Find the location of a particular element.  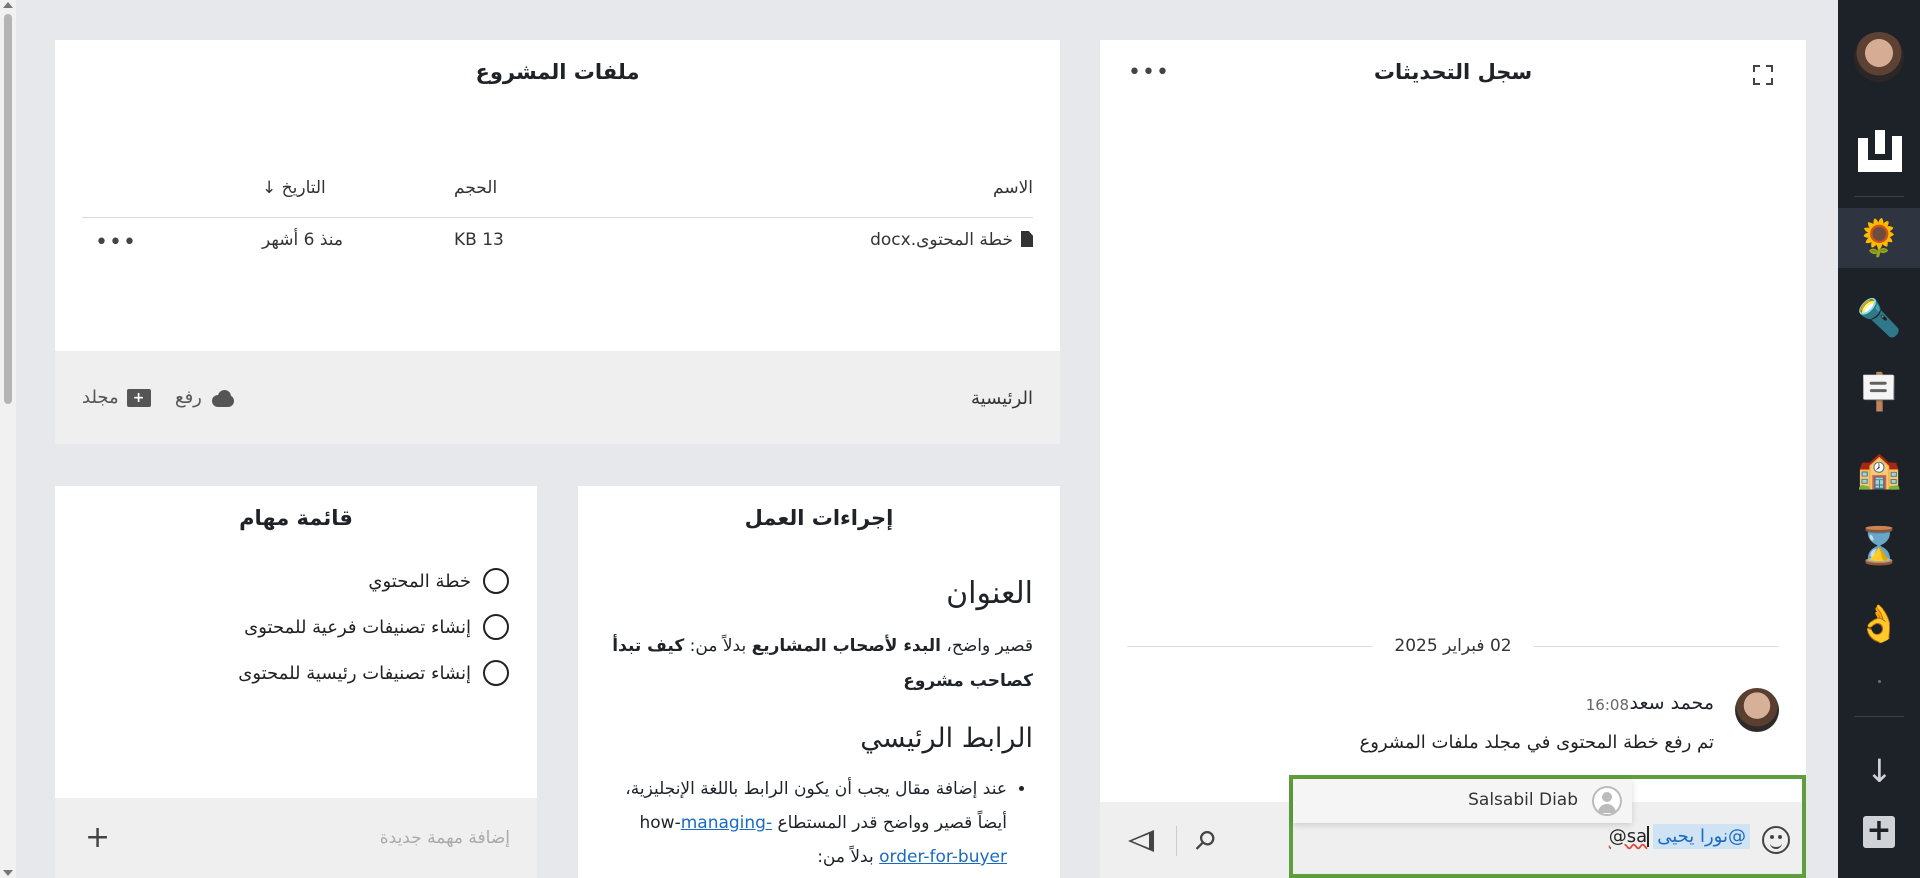

files-table-header: الاسم الحجم التاريخ ↓ is located at coordinates (557, 190).